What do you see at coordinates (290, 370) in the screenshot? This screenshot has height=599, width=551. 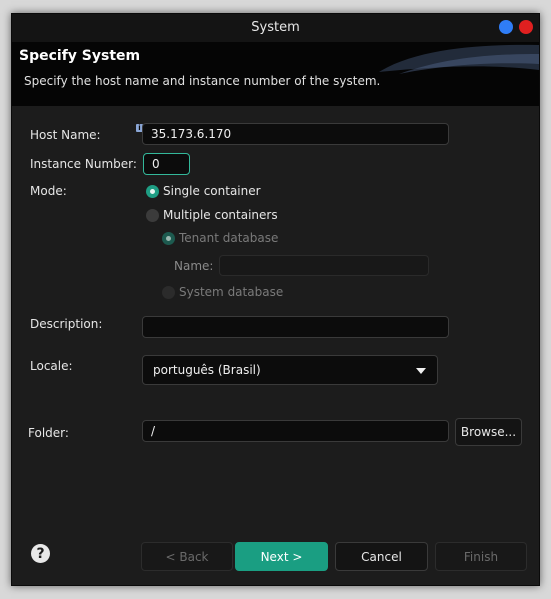 I see `locale-select: português (Brasil)` at bounding box center [290, 370].